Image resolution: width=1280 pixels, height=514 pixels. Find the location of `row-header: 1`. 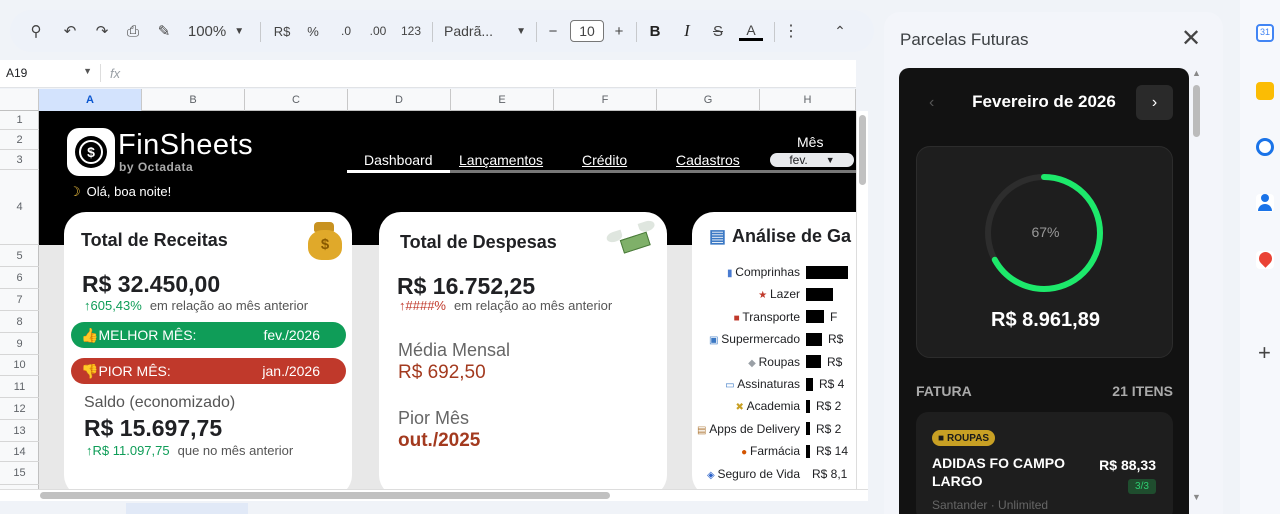

row-header: 1 is located at coordinates (19, 120).